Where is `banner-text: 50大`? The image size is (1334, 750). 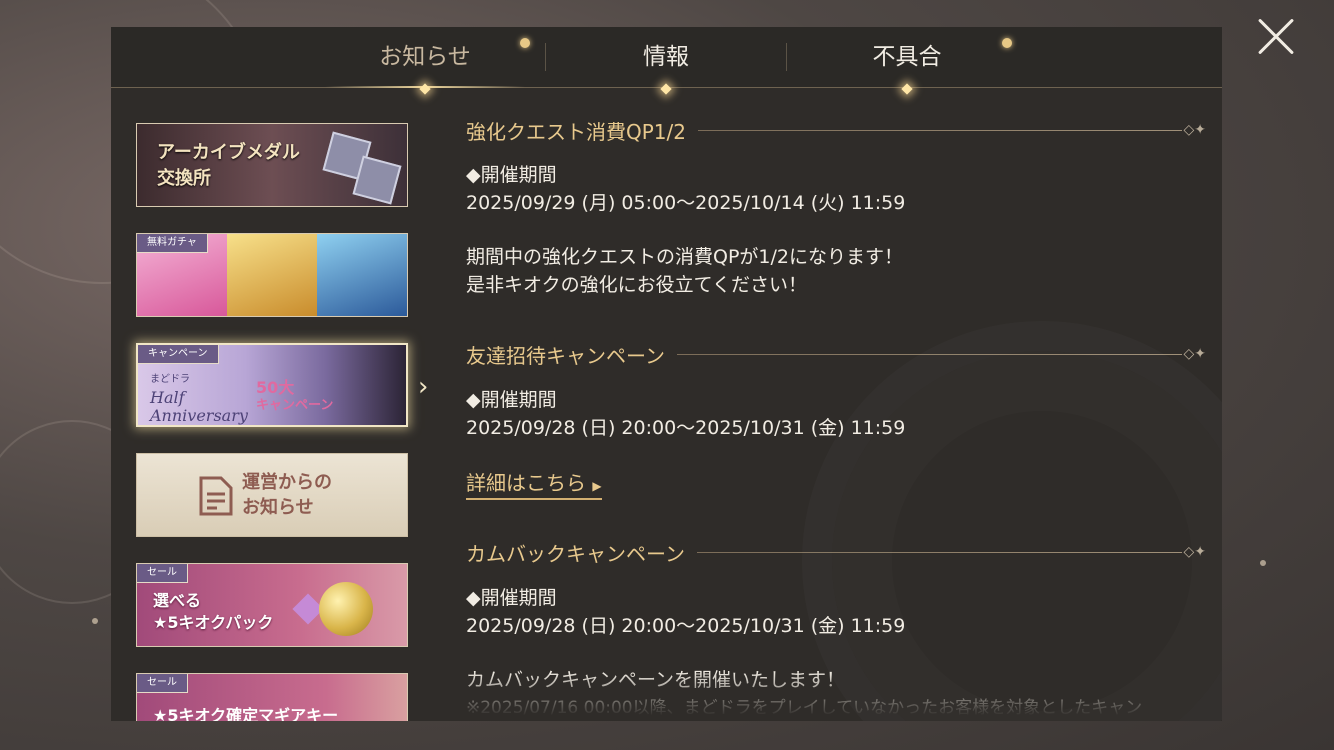 banner-text: 50大 is located at coordinates (275, 387).